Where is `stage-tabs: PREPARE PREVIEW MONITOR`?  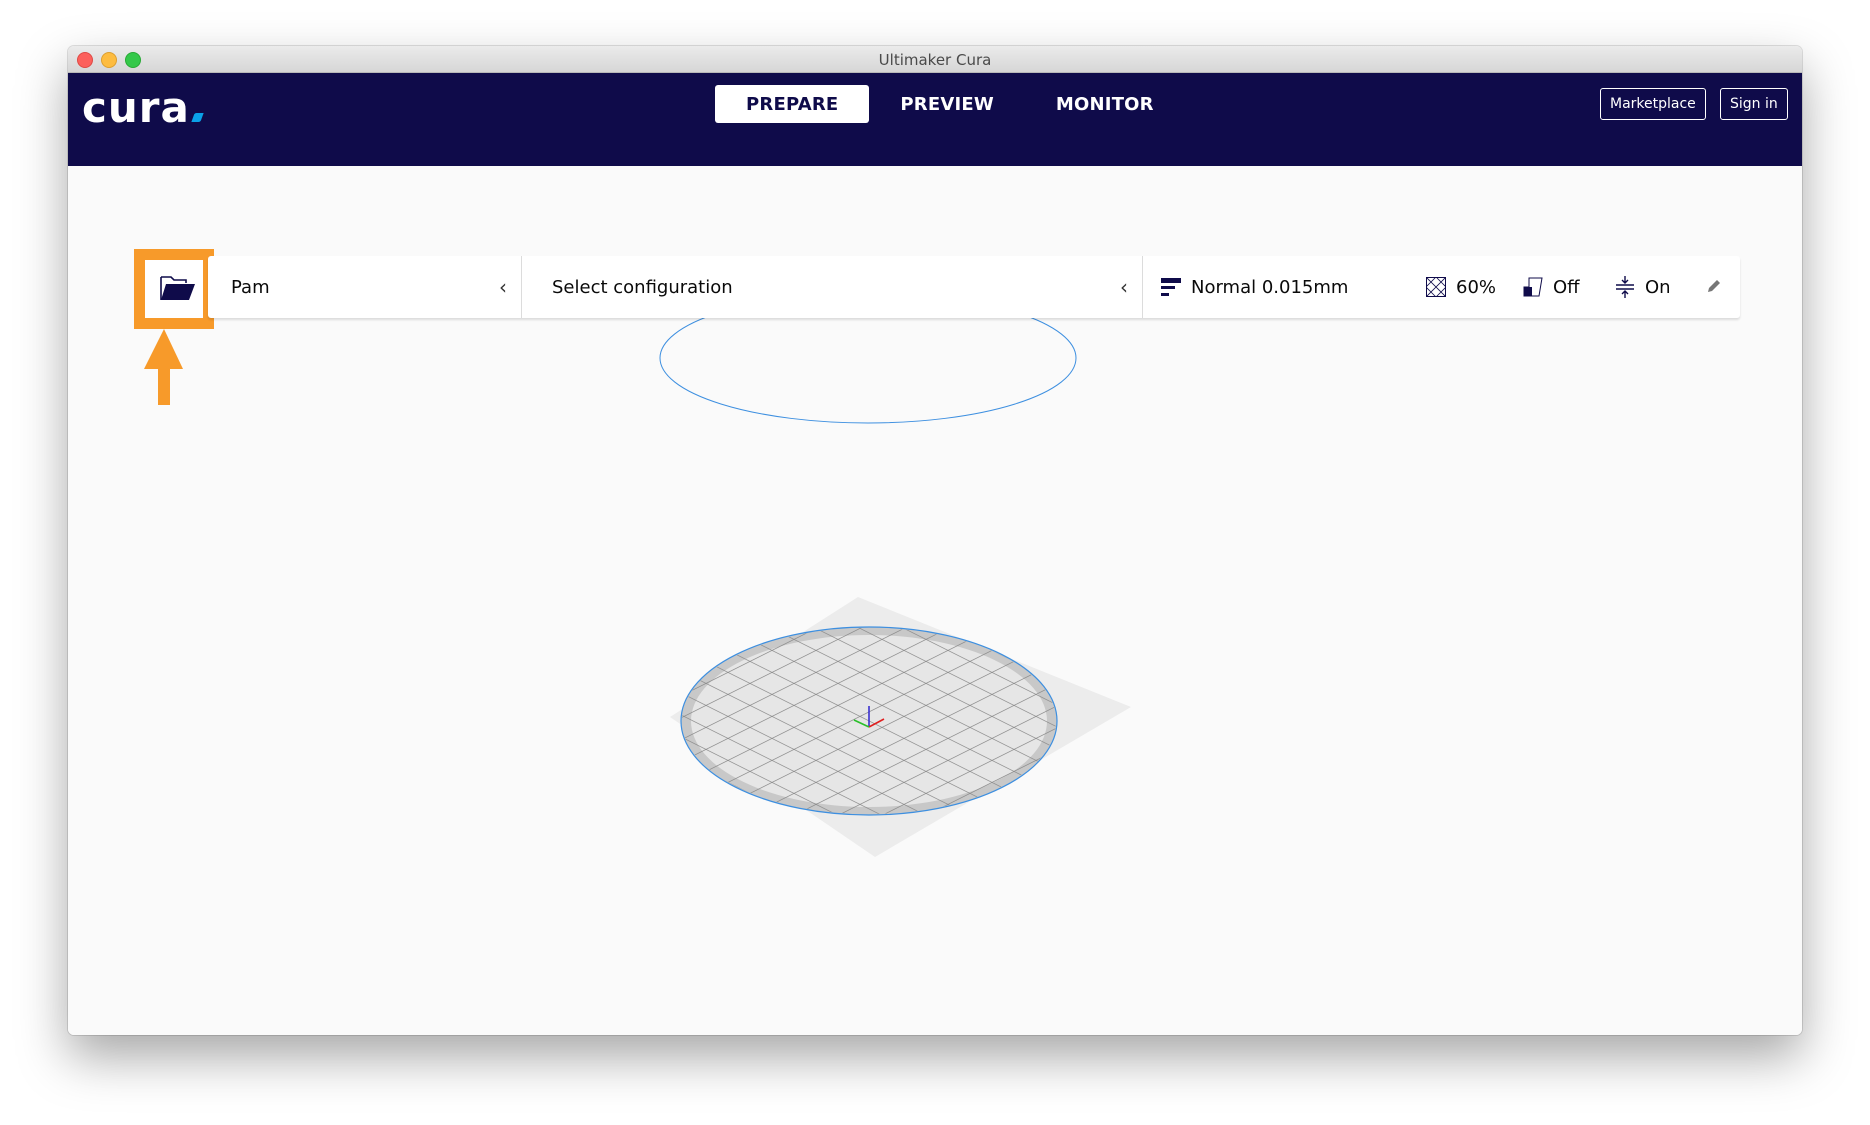
stage-tabs: PREPARE PREVIEW MONITOR is located at coordinates (950, 104).